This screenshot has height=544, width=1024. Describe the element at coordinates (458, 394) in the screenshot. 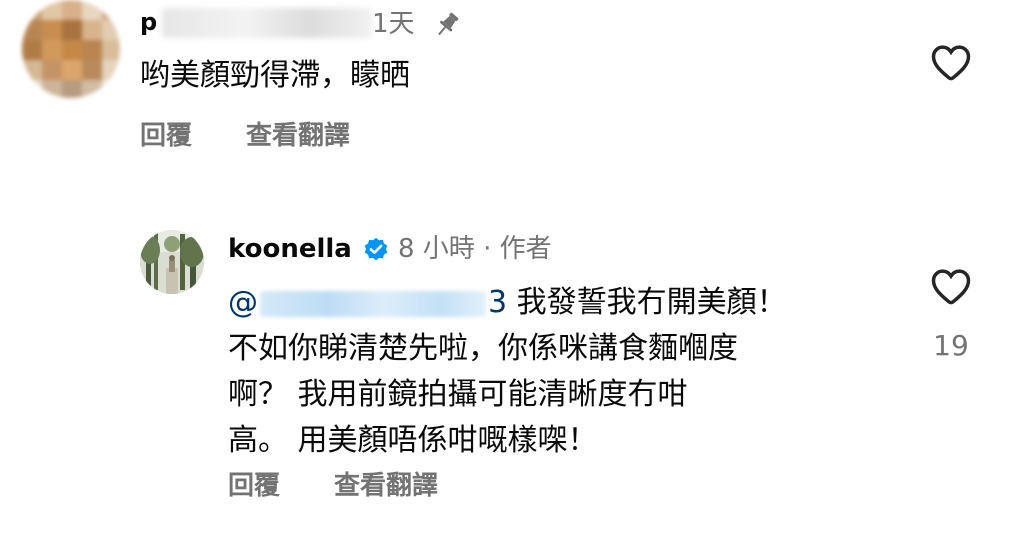

I see `comment-line-3: 啊？ 我用前鏡拍攝可能清晰度冇咁` at that location.